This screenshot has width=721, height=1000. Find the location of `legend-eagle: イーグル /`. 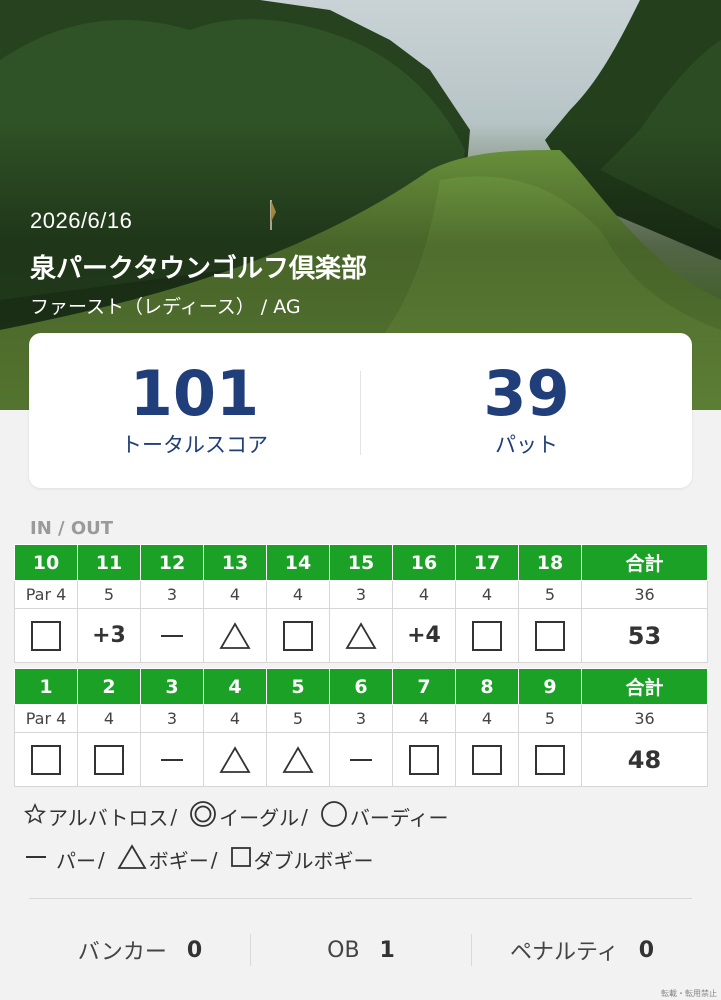

legend-eagle: イーグル / is located at coordinates (250, 816).